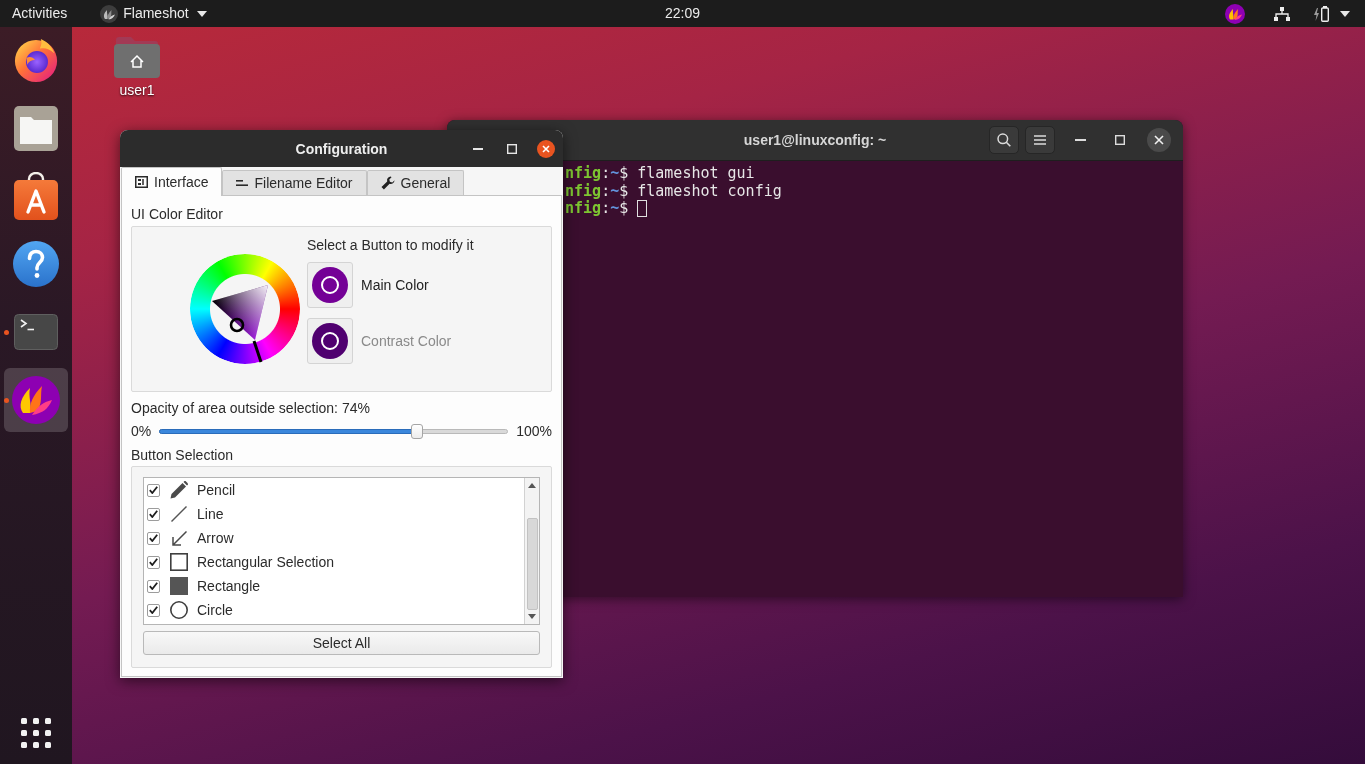  I want to click on wrench-icon, so click(387, 183).